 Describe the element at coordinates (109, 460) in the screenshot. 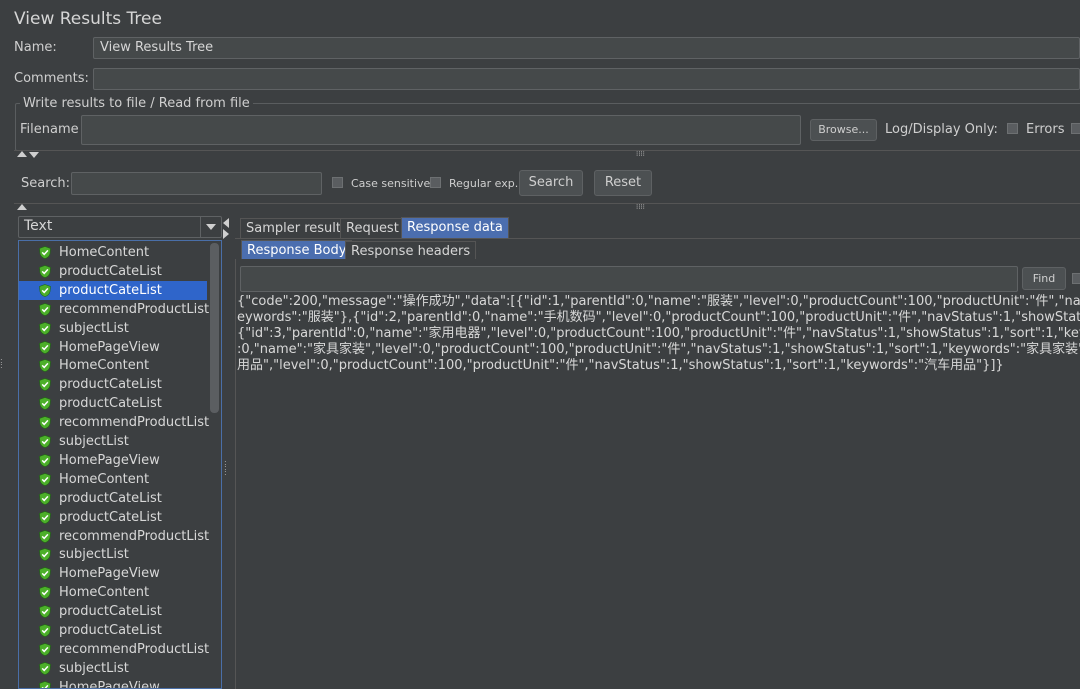

I see `tree-item-label: HomePageView` at that location.